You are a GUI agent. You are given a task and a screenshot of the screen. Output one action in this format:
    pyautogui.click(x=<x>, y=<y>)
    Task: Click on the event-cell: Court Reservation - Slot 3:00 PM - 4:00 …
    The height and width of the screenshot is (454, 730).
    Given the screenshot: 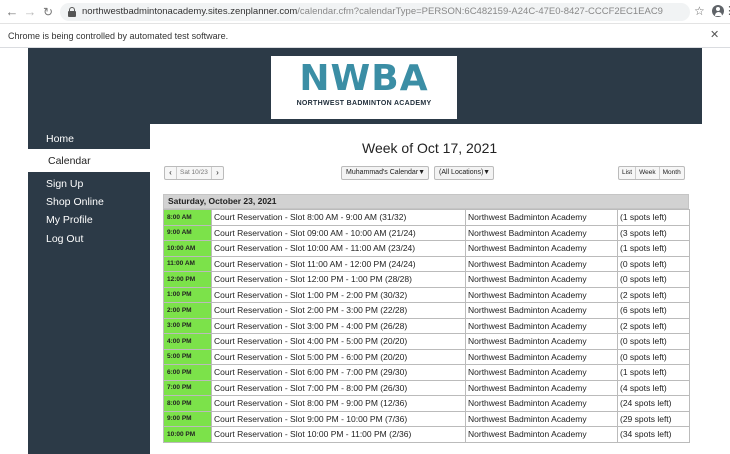 What is the action you would take?
    pyautogui.click(x=338, y=325)
    